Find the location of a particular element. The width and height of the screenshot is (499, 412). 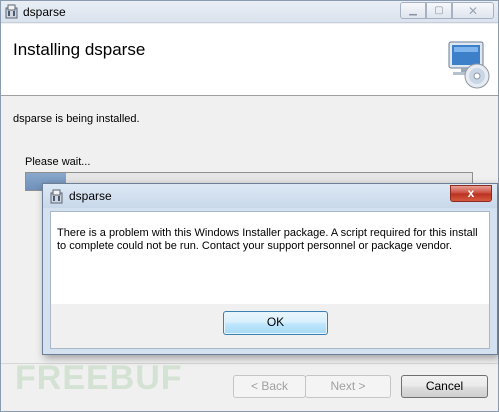

footer-divider is located at coordinates (249, 363).